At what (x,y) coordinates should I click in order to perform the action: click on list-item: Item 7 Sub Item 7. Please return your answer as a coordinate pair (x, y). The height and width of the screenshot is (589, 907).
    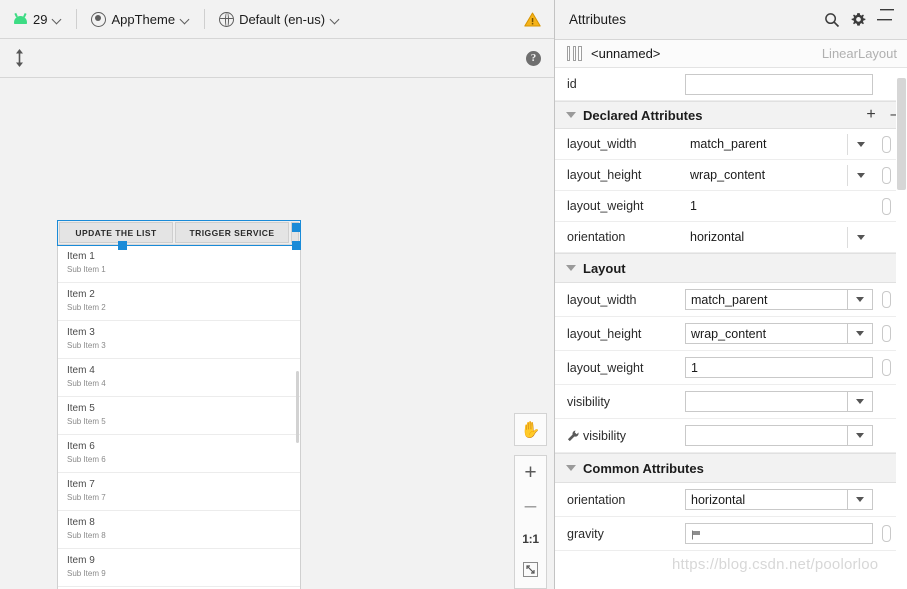
    Looking at the image, I should click on (179, 492).